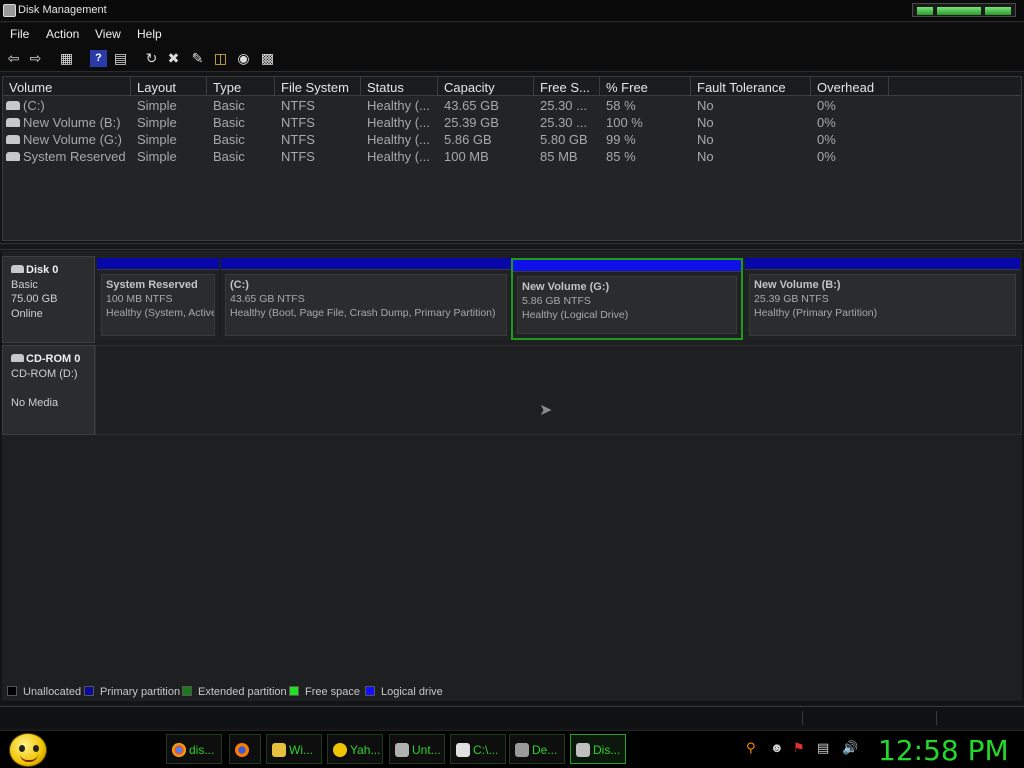 The image size is (1024, 768). What do you see at coordinates (242, 750) in the screenshot?
I see `firefox-icon` at bounding box center [242, 750].